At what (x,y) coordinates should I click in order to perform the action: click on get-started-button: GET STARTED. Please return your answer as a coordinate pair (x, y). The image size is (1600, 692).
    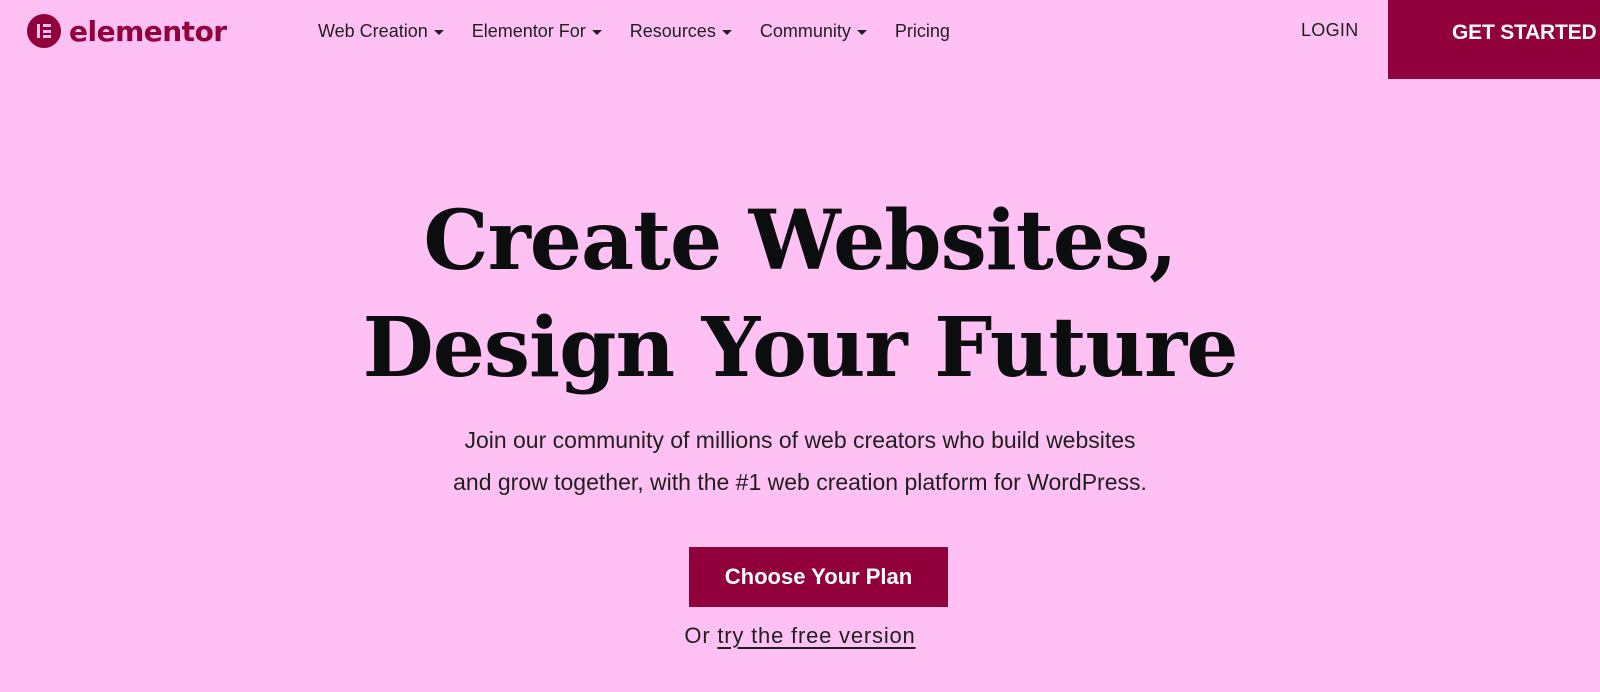
    Looking at the image, I should click on (1494, 39).